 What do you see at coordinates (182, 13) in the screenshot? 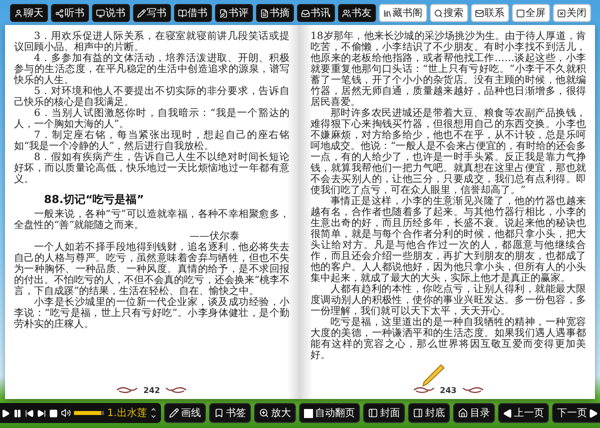
I see `book-icon` at bounding box center [182, 13].